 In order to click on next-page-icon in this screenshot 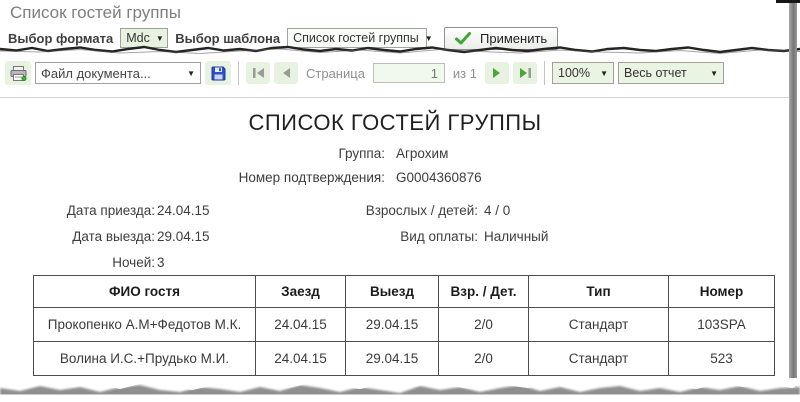, I will do `click(497, 73)`.